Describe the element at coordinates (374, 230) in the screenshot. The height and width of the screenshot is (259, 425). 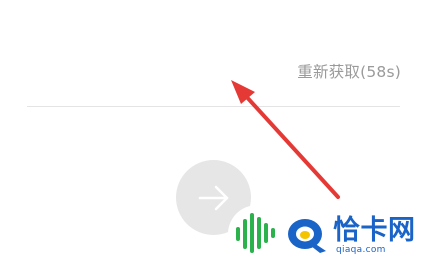
I see `watermark-brand-name: 恰卡网` at that location.